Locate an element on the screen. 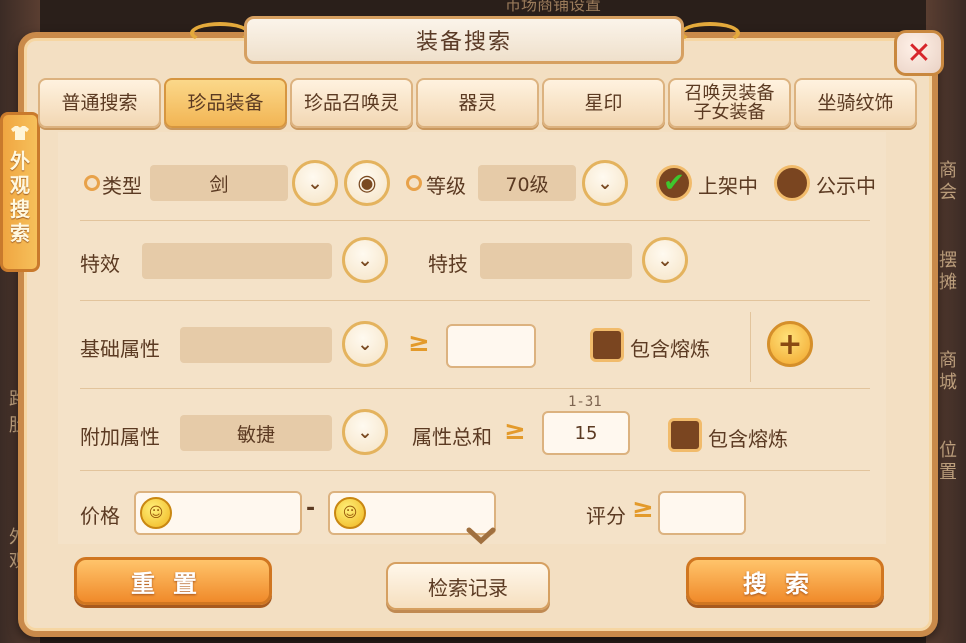 The height and width of the screenshot is (643, 966). effect-select is located at coordinates (237, 261).